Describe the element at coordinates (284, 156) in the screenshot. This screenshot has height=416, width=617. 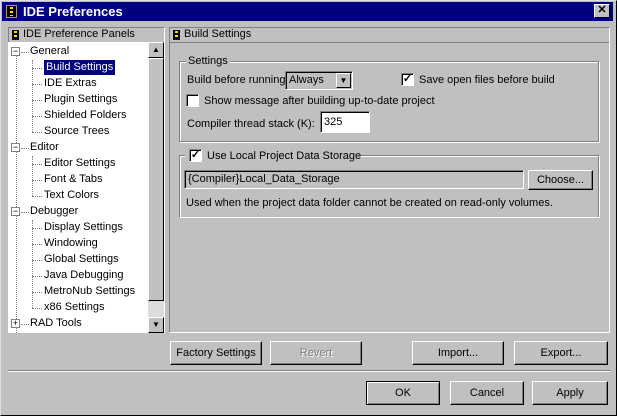
I see `use-local-storage-label: Use Local Project Data Storage` at that location.